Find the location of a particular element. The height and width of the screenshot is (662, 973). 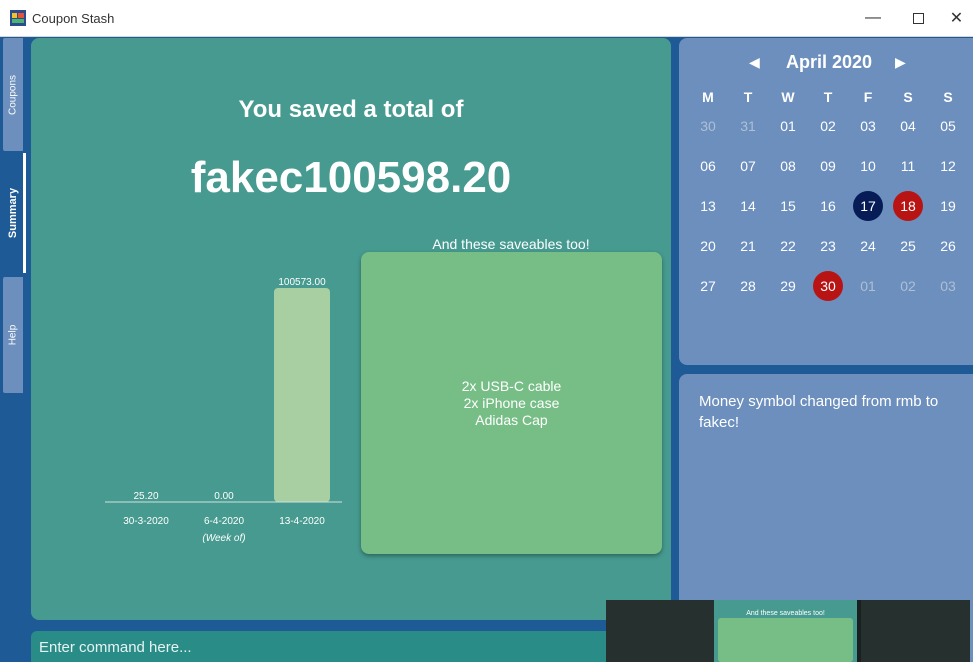

calendar-day-number: 18 is located at coordinates (908, 206).